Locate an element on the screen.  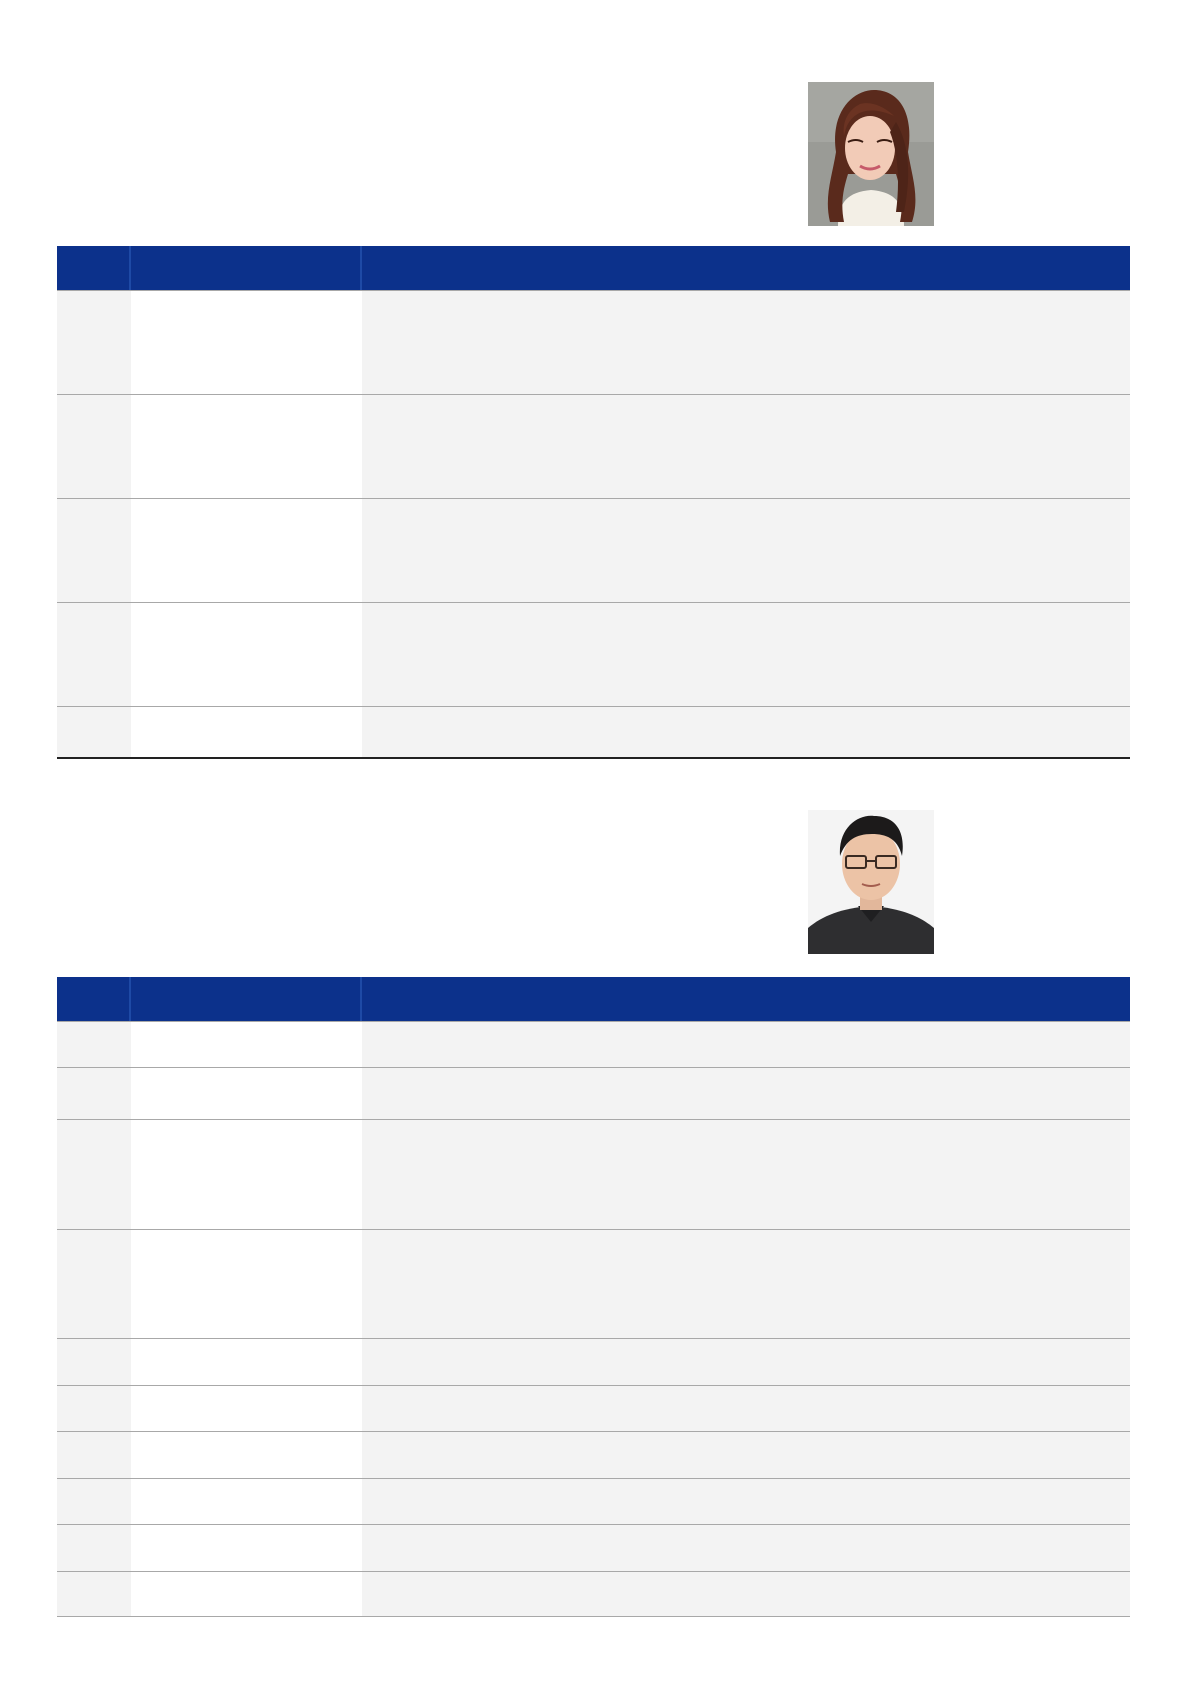
portrait-man-image is located at coordinates (871, 882).